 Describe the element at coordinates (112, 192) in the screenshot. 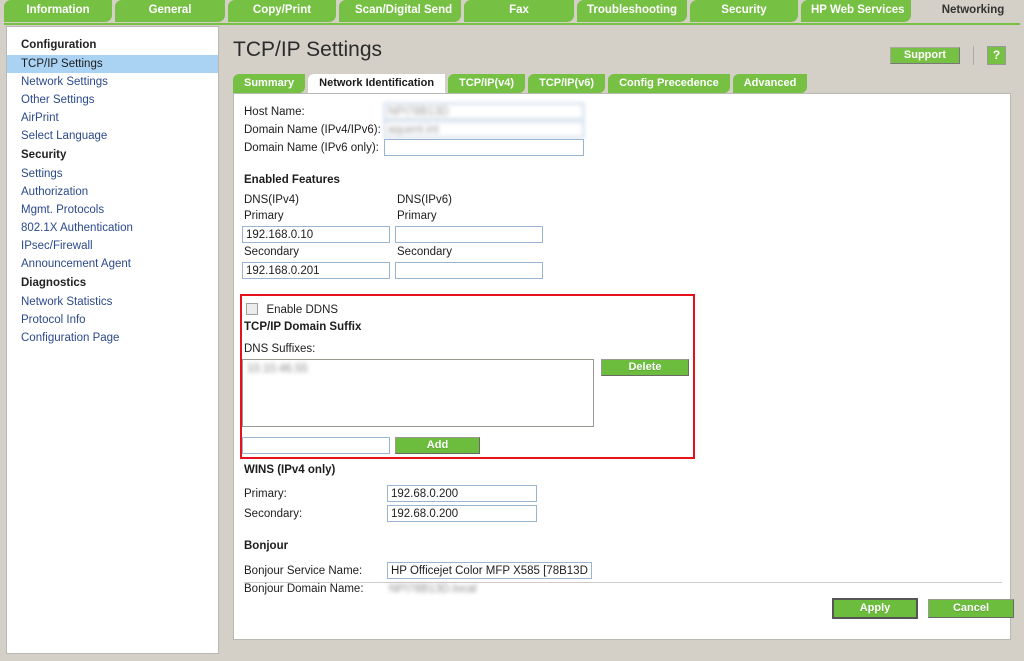

I see `sidebar-item-authorization: Authorization` at that location.